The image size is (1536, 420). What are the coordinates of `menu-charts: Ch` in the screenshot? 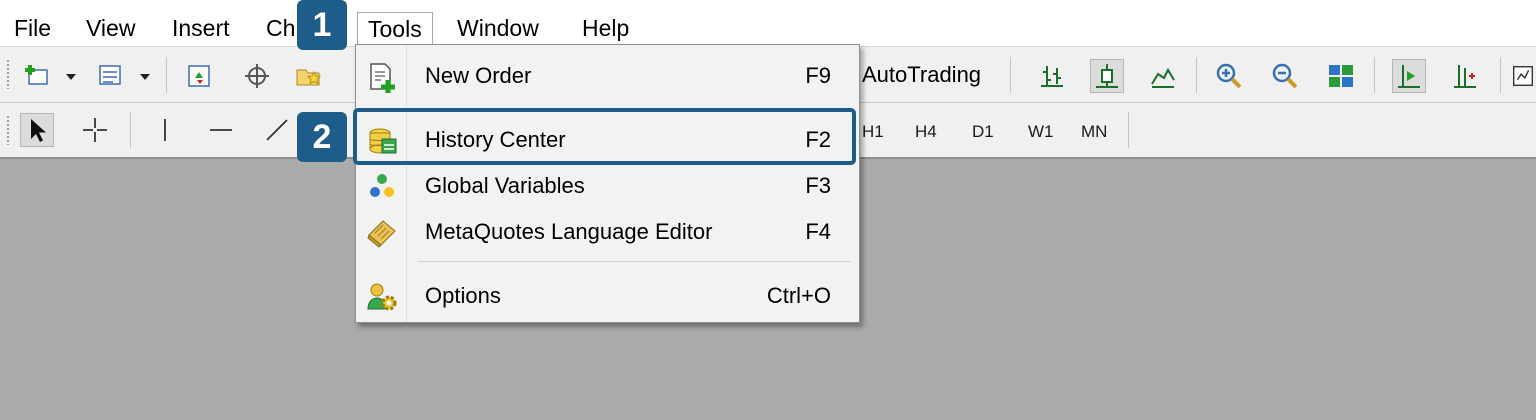 It's located at (280, 28).